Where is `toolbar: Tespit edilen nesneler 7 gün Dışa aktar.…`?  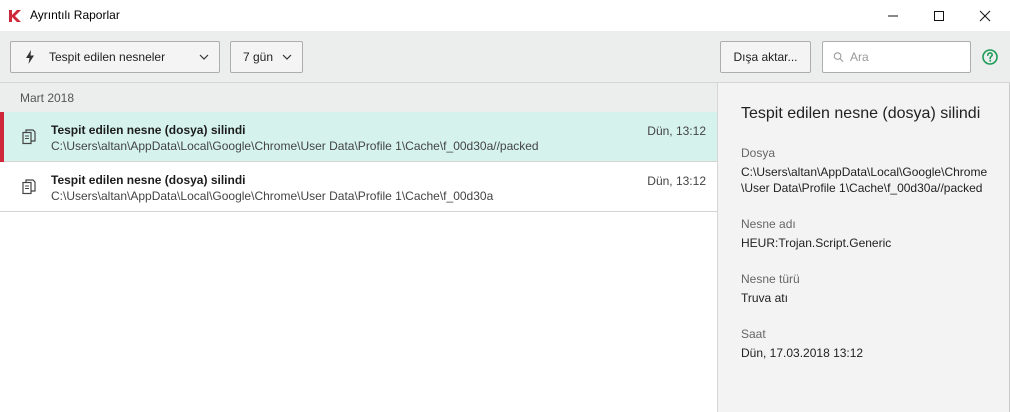
toolbar: Tespit edilen nesneler 7 gün Dışa aktar.… is located at coordinates (505, 57).